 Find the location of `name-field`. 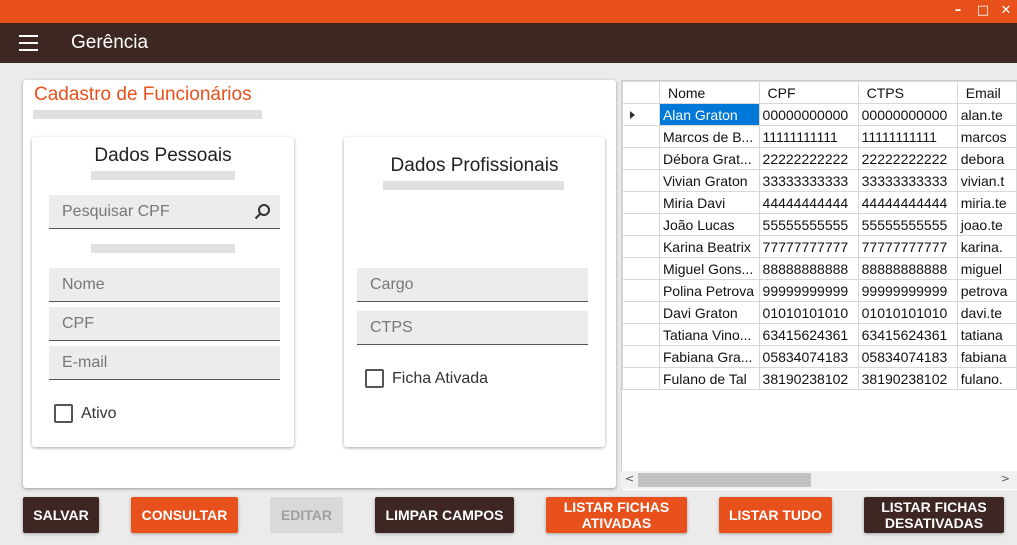

name-field is located at coordinates (164, 285).